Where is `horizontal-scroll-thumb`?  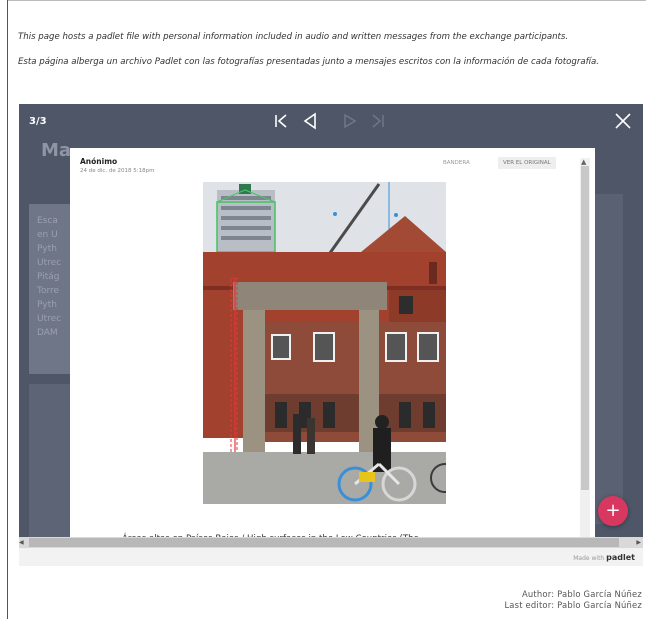
horizontal-scroll-thumb is located at coordinates (324, 542).